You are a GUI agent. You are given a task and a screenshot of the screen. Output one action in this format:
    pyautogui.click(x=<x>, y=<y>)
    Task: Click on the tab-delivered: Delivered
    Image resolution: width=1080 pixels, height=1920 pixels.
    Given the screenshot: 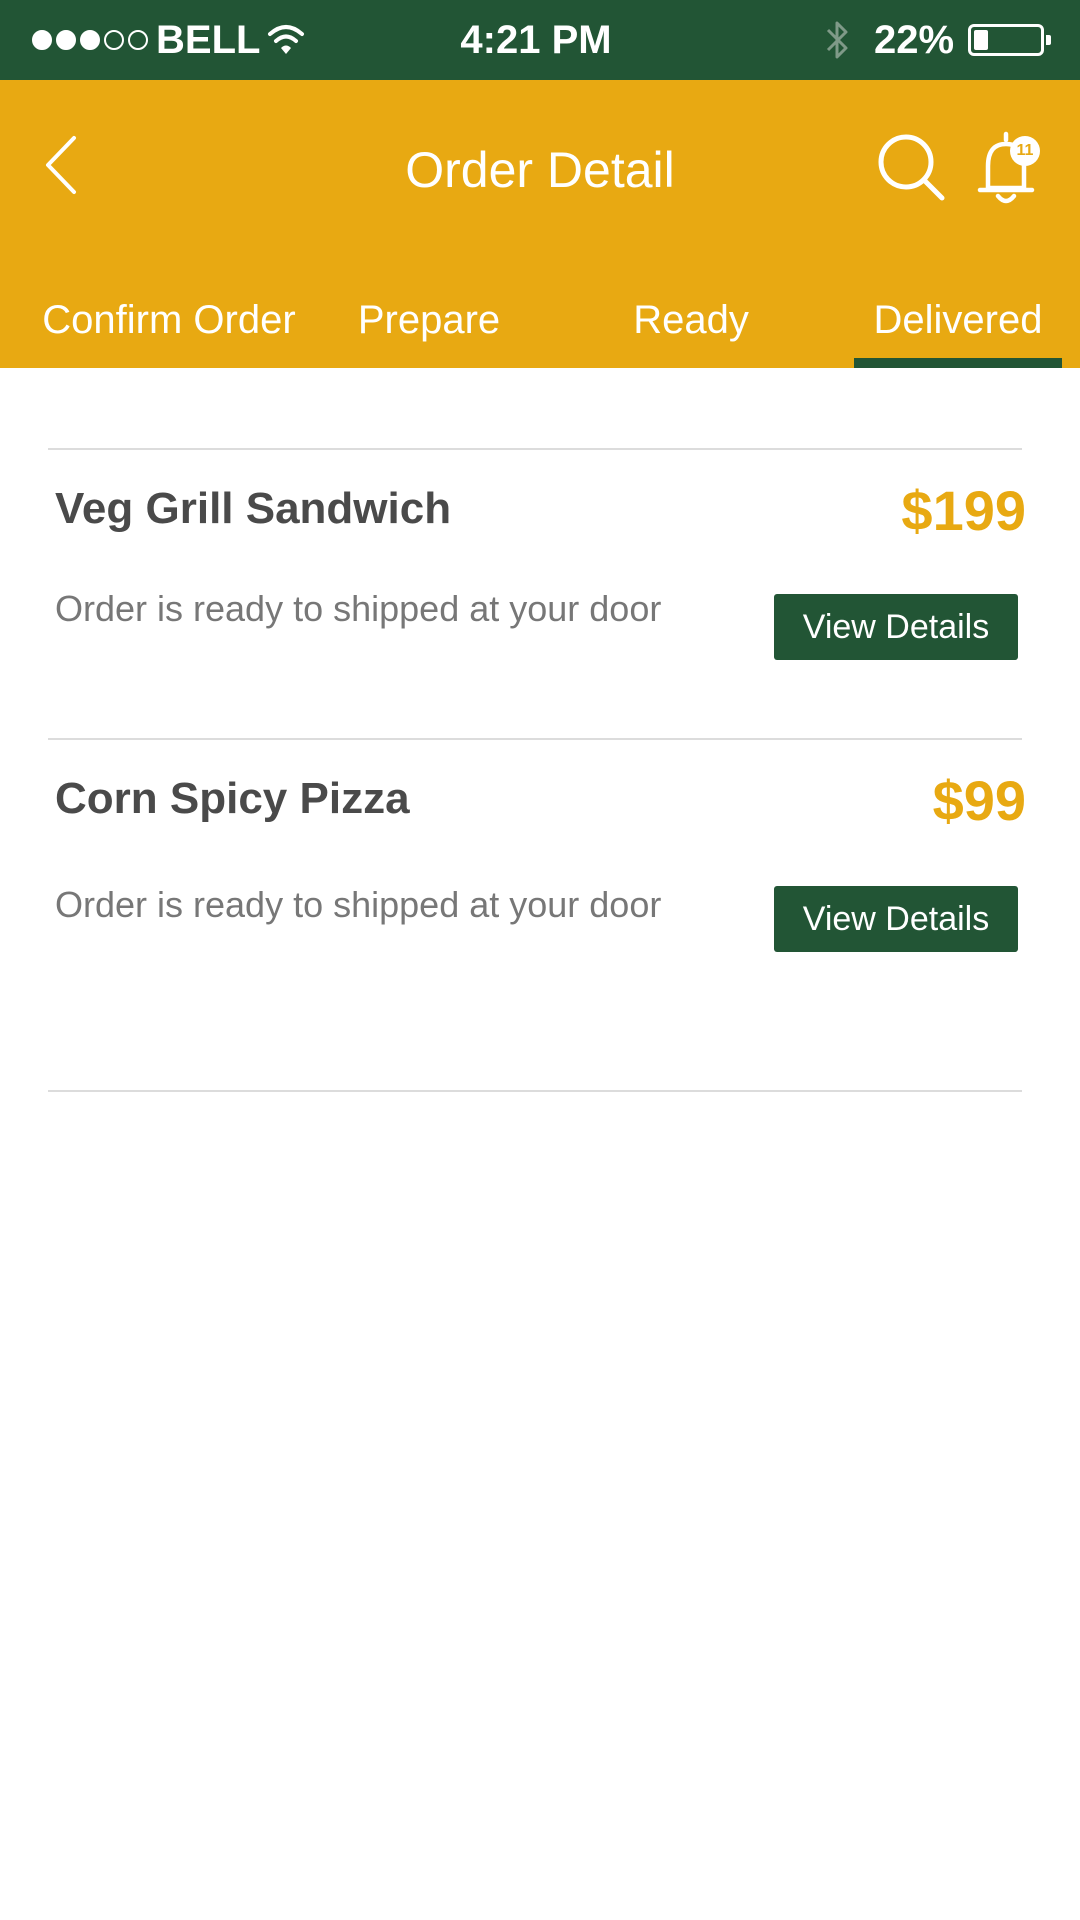 What is the action you would take?
    pyautogui.click(x=958, y=324)
    